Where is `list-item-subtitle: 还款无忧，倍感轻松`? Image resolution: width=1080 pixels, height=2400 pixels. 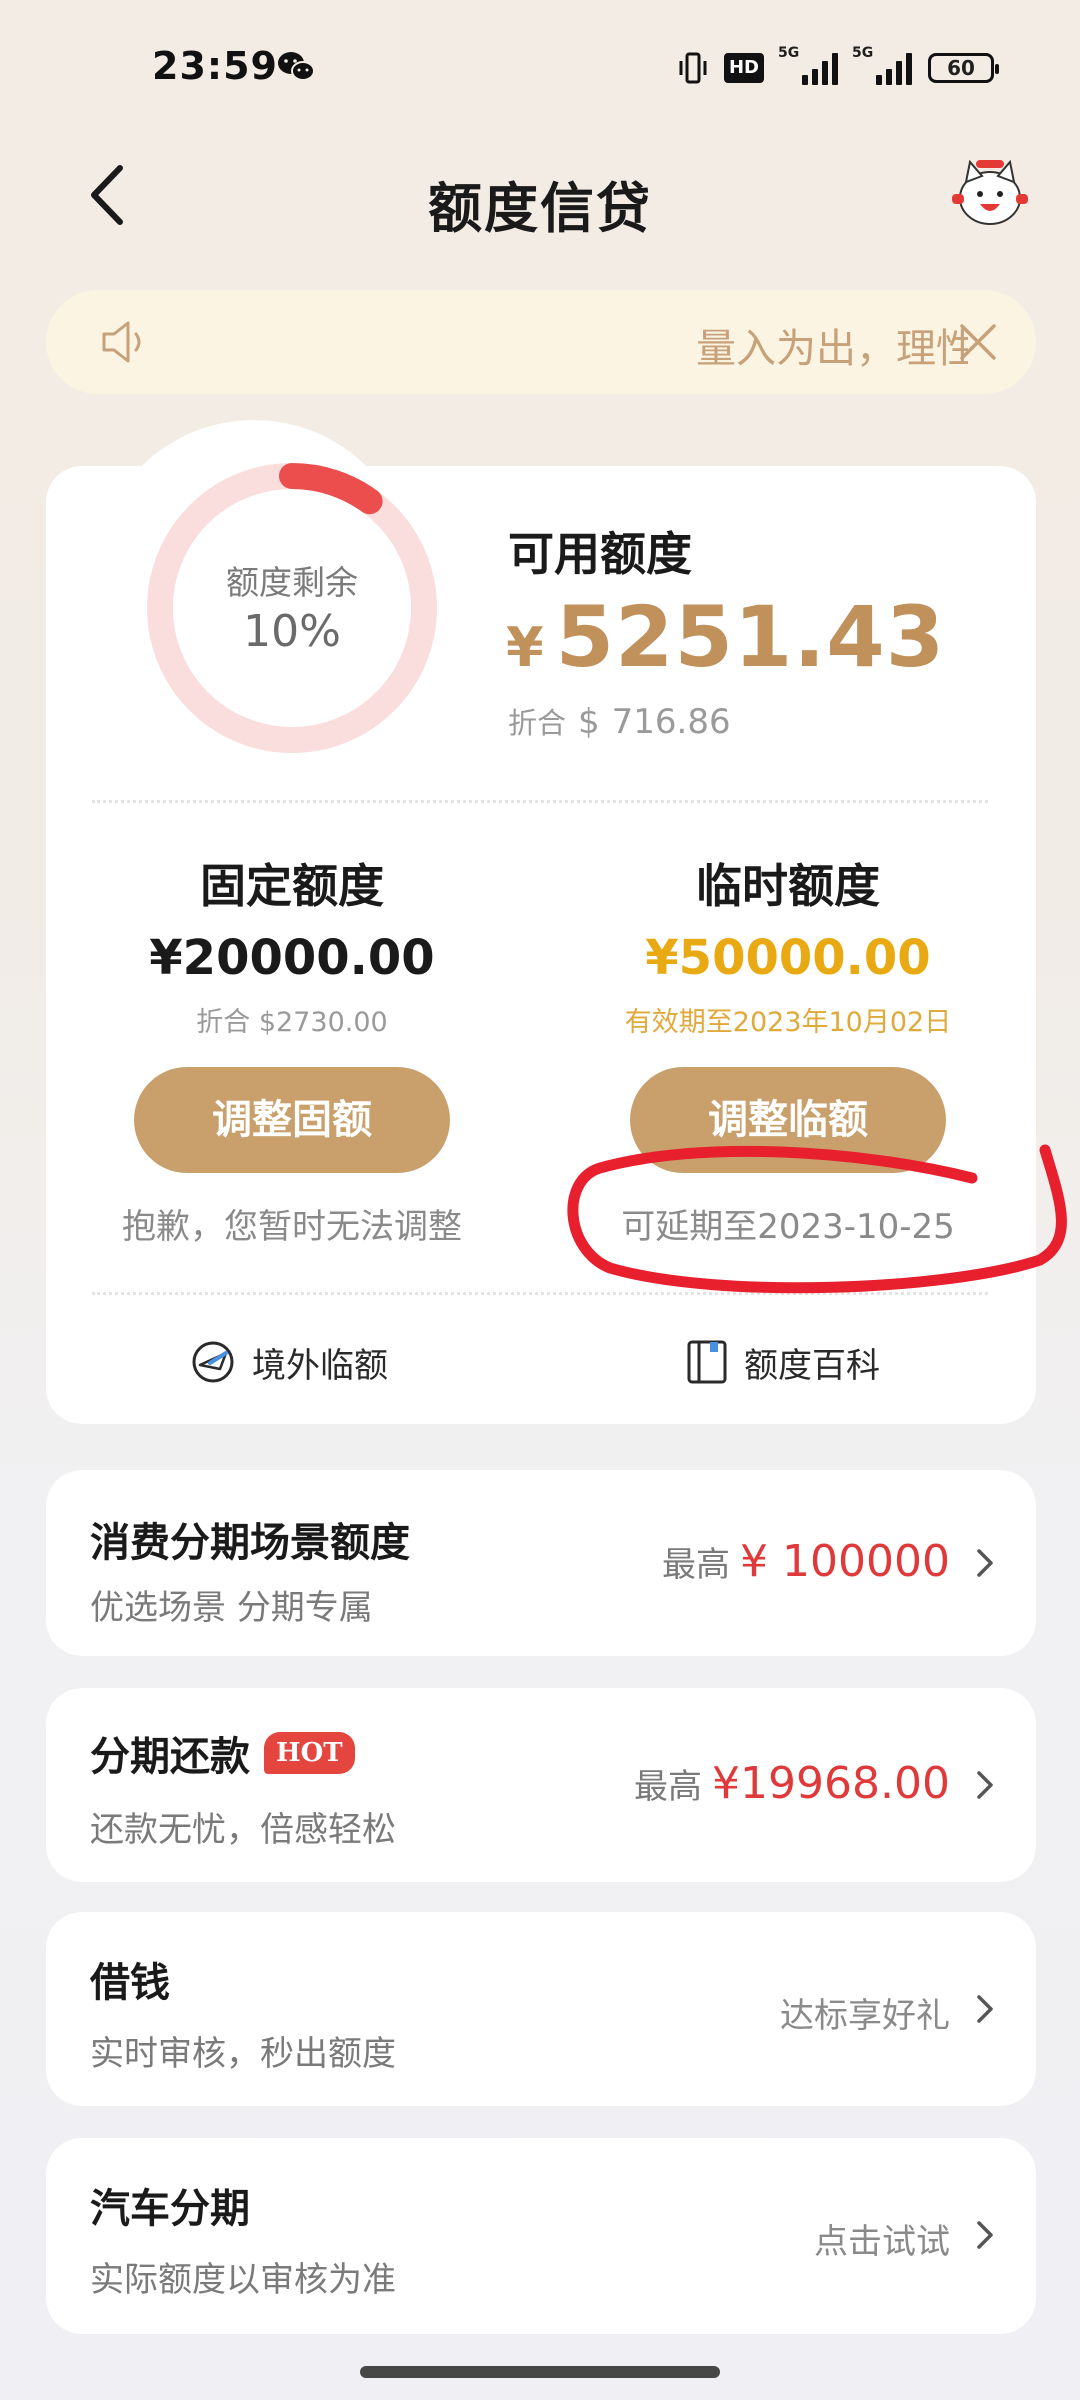 list-item-subtitle: 还款无忧，倍感轻松 is located at coordinates (243, 1830).